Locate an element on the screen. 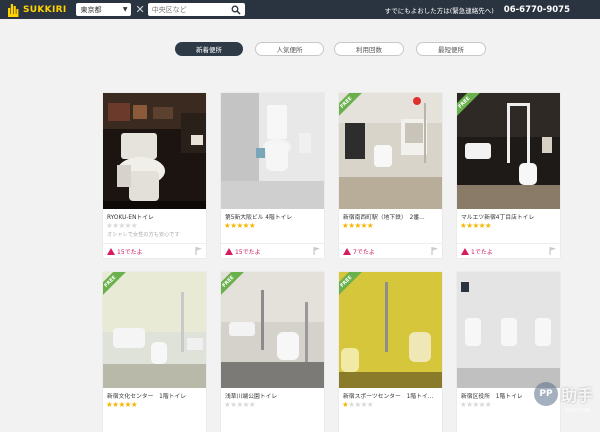 The height and width of the screenshot is (432, 600). search-box is located at coordinates (196, 9).